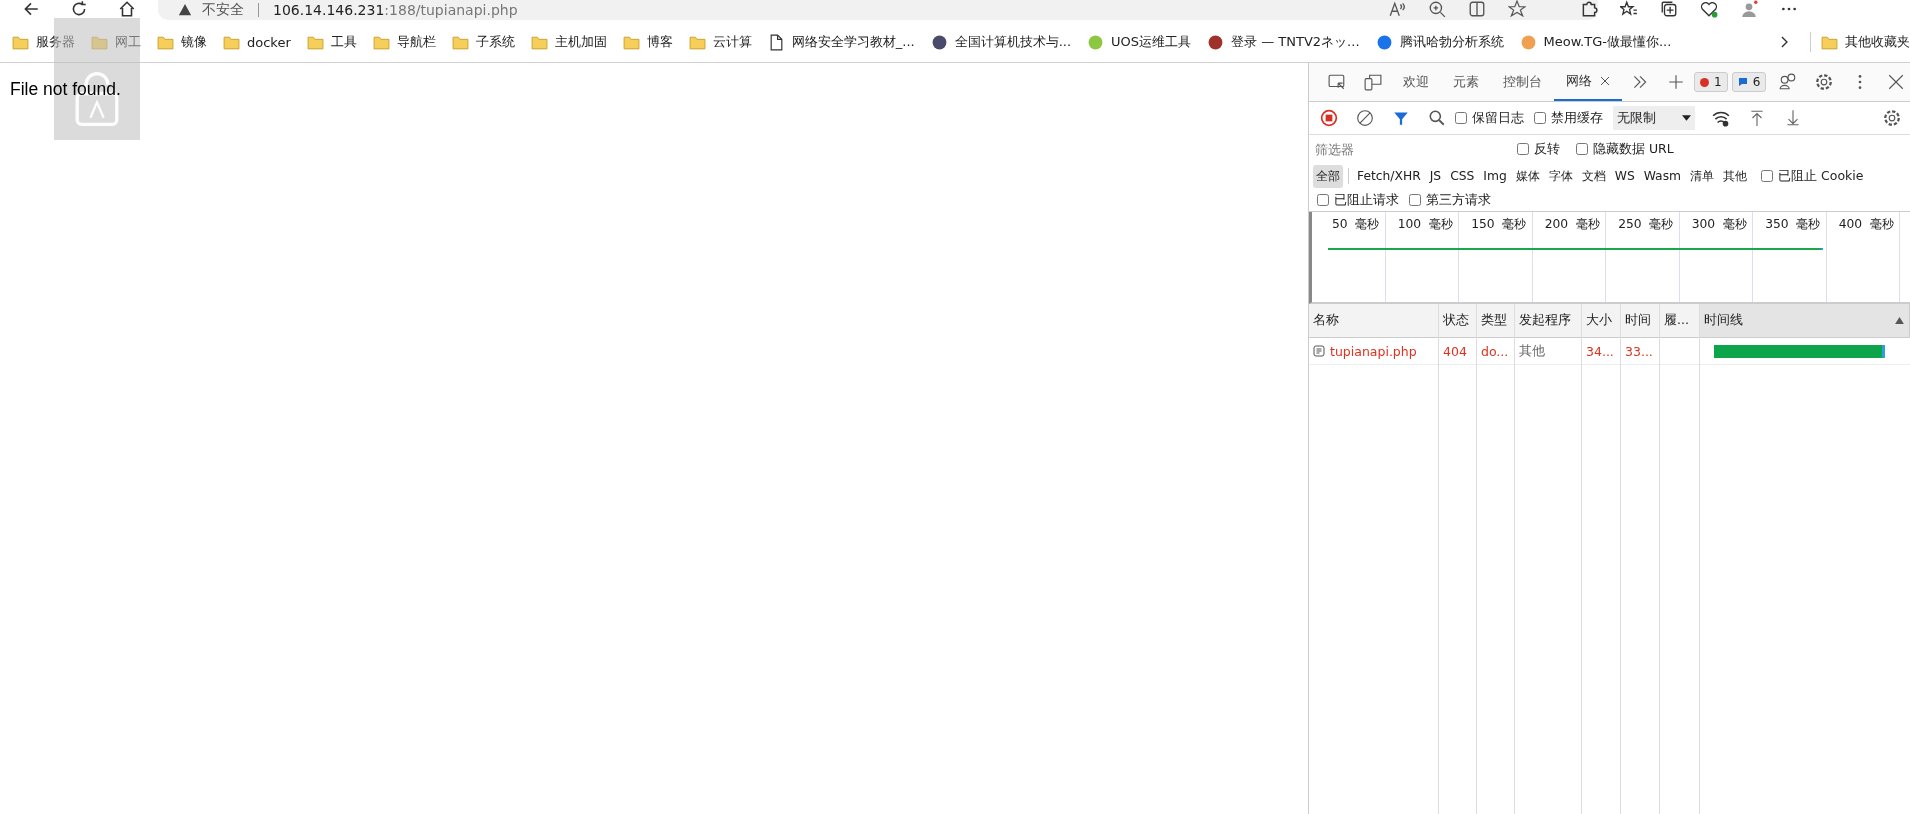 The width and height of the screenshot is (1910, 814). What do you see at coordinates (1547, 149) in the screenshot?
I see `checkbox-label: 反转` at bounding box center [1547, 149].